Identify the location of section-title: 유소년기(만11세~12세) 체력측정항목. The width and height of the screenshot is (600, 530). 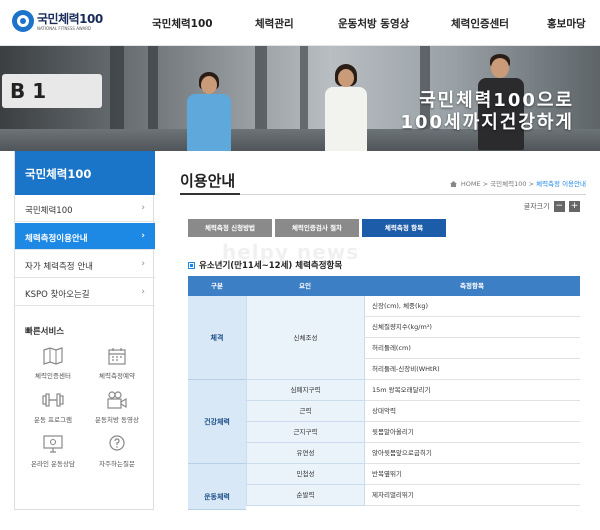
(265, 265).